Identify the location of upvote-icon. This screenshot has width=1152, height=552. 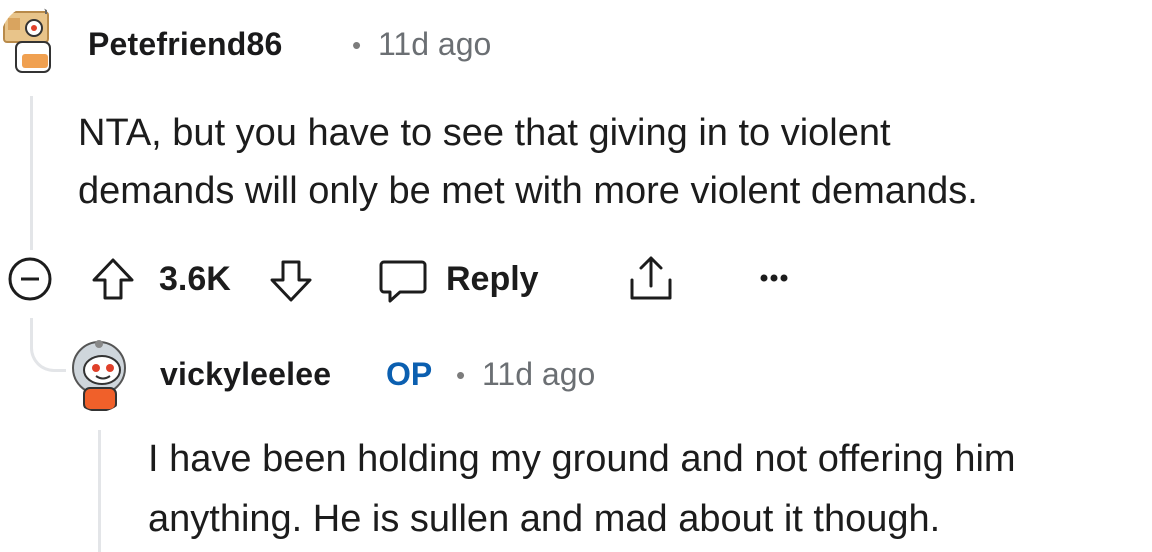
(113, 279).